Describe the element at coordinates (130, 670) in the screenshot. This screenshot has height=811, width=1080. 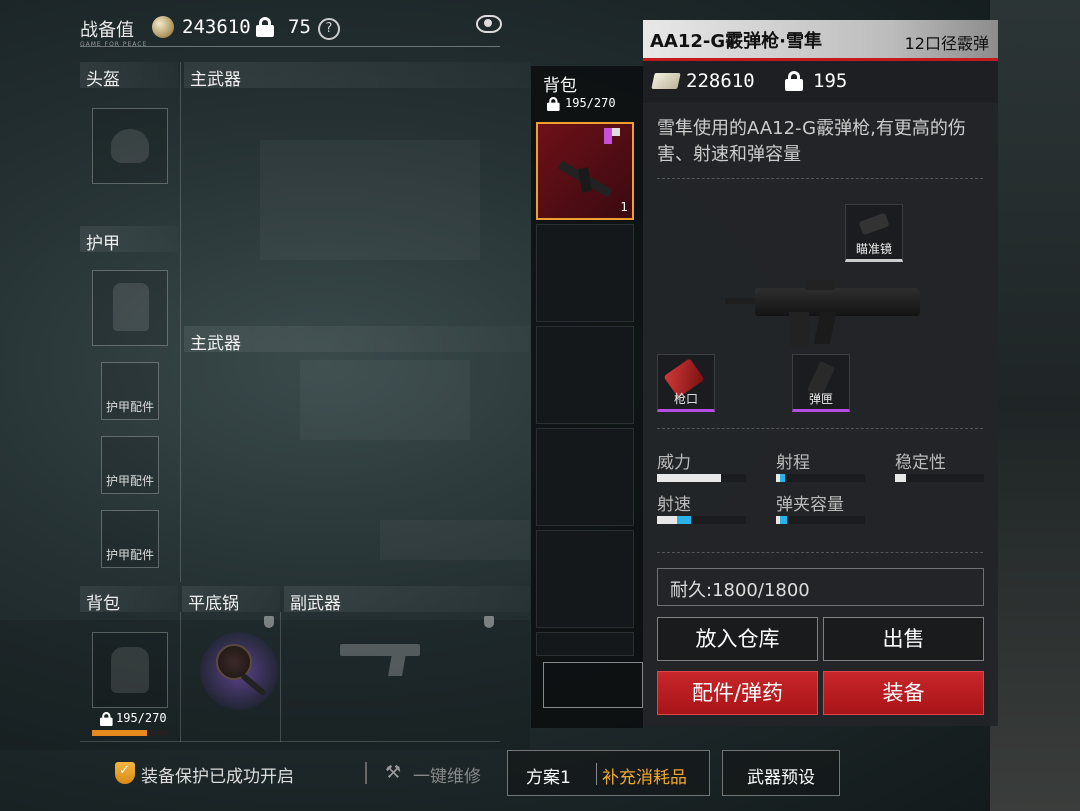
I see `backpack-slot` at that location.